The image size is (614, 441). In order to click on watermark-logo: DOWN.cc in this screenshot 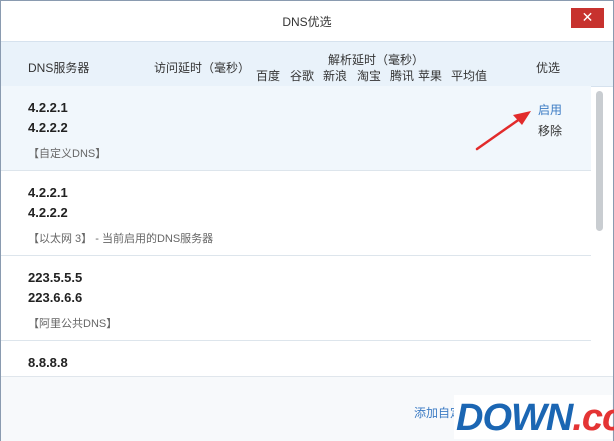, I will do `click(534, 417)`.